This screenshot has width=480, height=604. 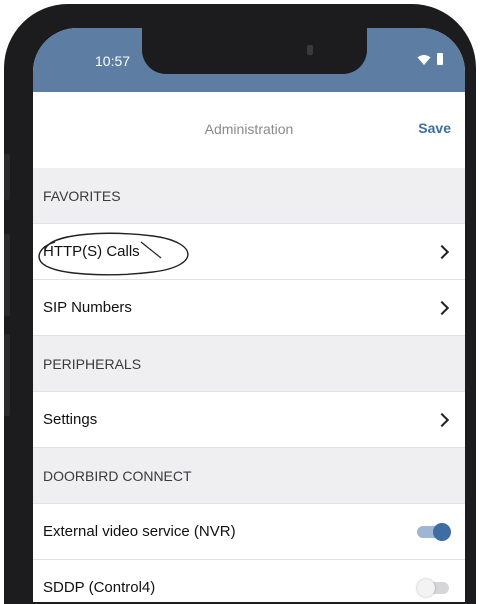 What do you see at coordinates (434, 128) in the screenshot?
I see `save-button: Save` at bounding box center [434, 128].